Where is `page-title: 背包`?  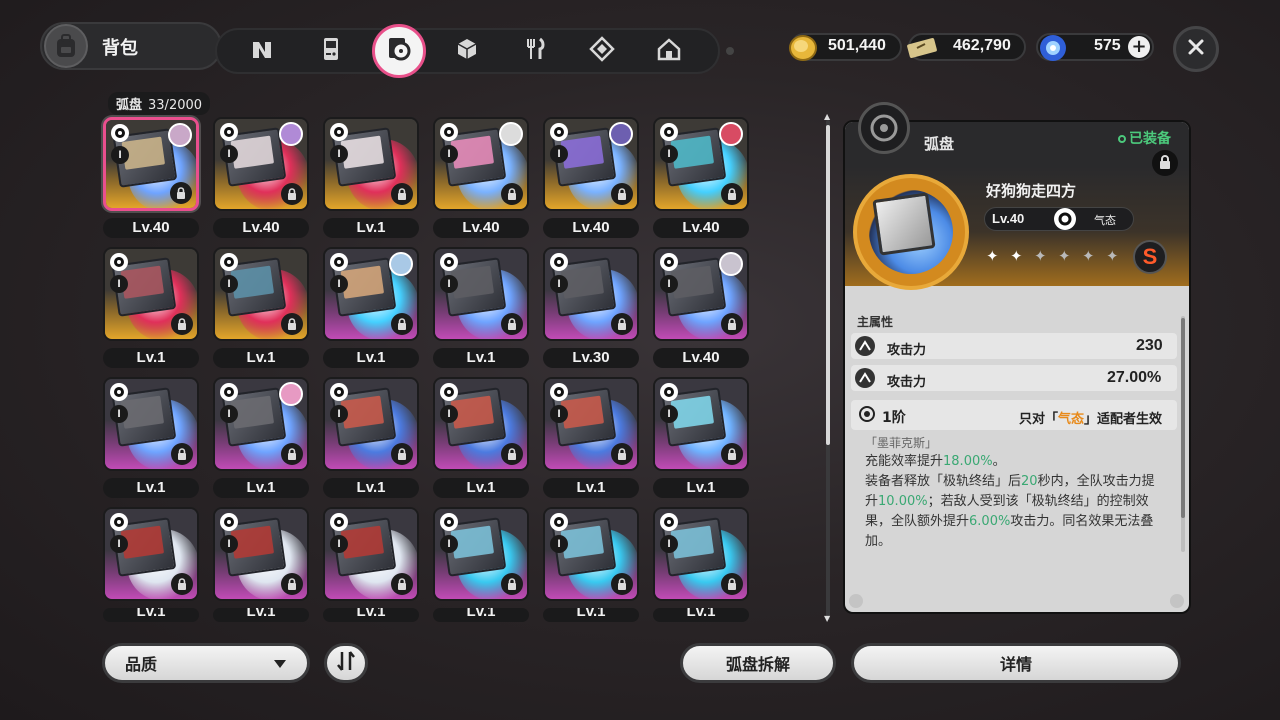
page-title: 背包 is located at coordinates (120, 48).